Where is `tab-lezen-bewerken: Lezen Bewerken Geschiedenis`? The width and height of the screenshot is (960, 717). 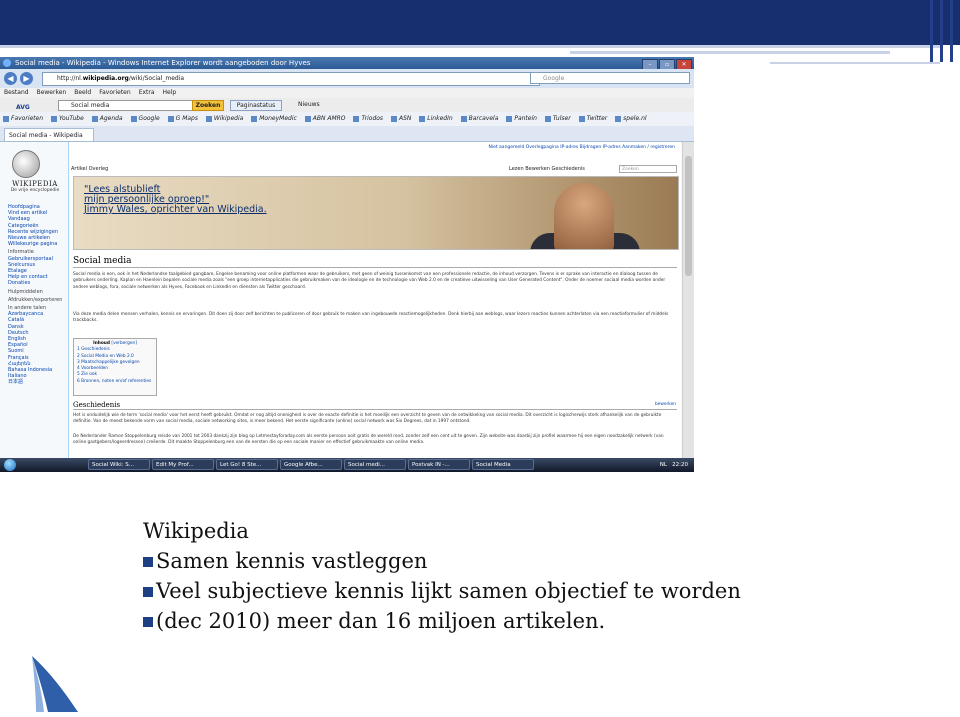 tab-lezen-bewerken: Lezen Bewerken Geschiedenis is located at coordinates (547, 169).